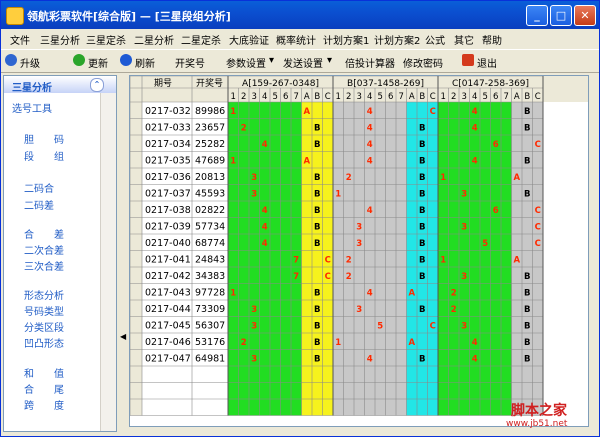 This screenshot has height=437, width=600. Describe the element at coordinates (303, 62) in the screenshot. I see `send-settings-button: 发送设置` at that location.